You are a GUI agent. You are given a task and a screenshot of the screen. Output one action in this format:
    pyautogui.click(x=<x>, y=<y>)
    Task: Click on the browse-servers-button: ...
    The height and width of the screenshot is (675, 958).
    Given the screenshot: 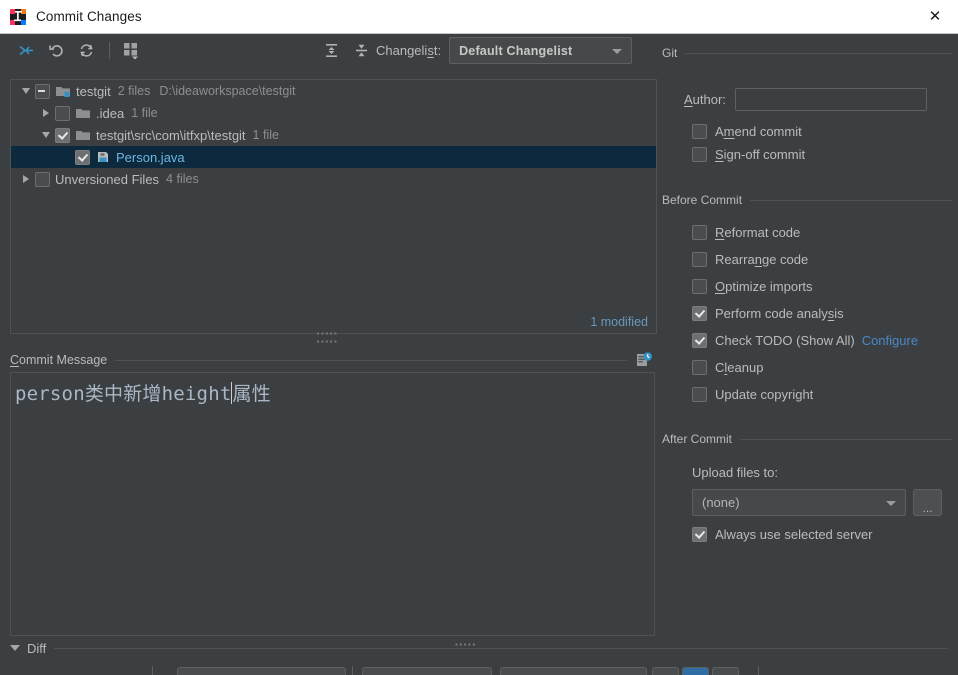 What is the action you would take?
    pyautogui.click(x=927, y=502)
    